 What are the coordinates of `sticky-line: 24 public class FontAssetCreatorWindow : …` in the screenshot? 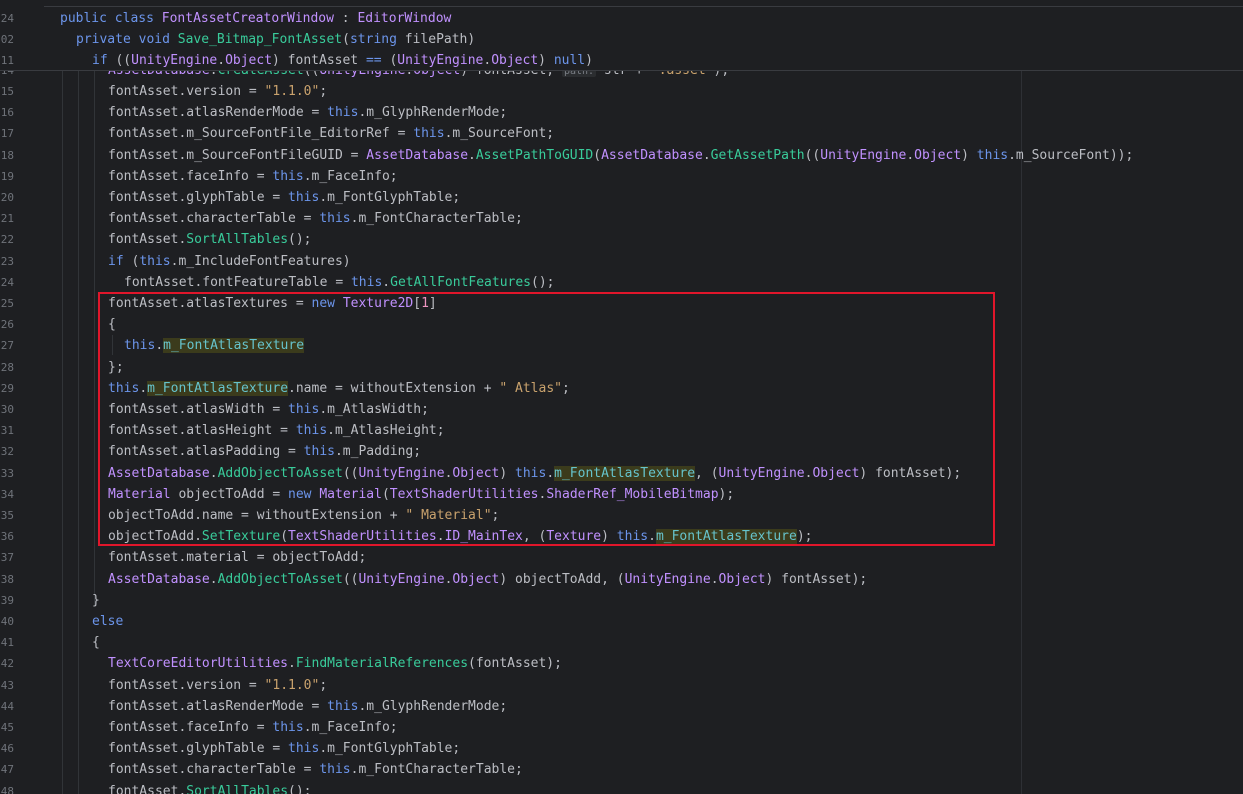 It's located at (621, 18).